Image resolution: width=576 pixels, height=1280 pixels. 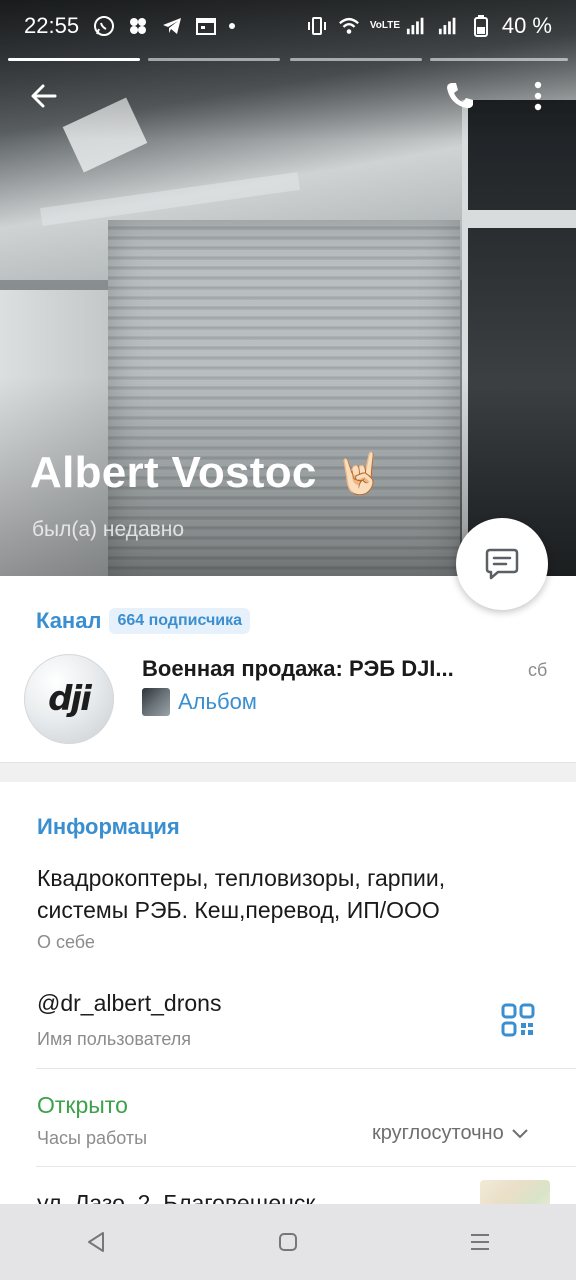 I want to click on signal-2-icon, so click(x=449, y=26).